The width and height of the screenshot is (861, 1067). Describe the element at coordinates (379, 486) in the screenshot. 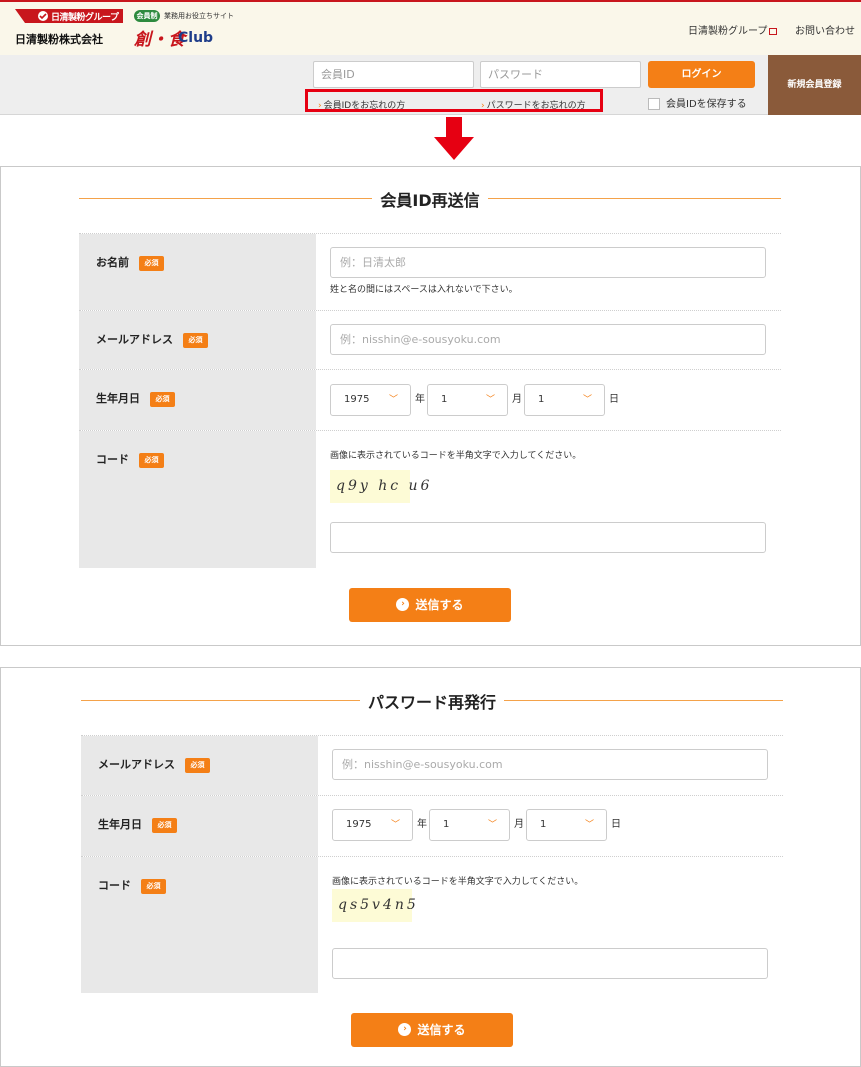

I see `captcha-image: q9y hc u6` at that location.